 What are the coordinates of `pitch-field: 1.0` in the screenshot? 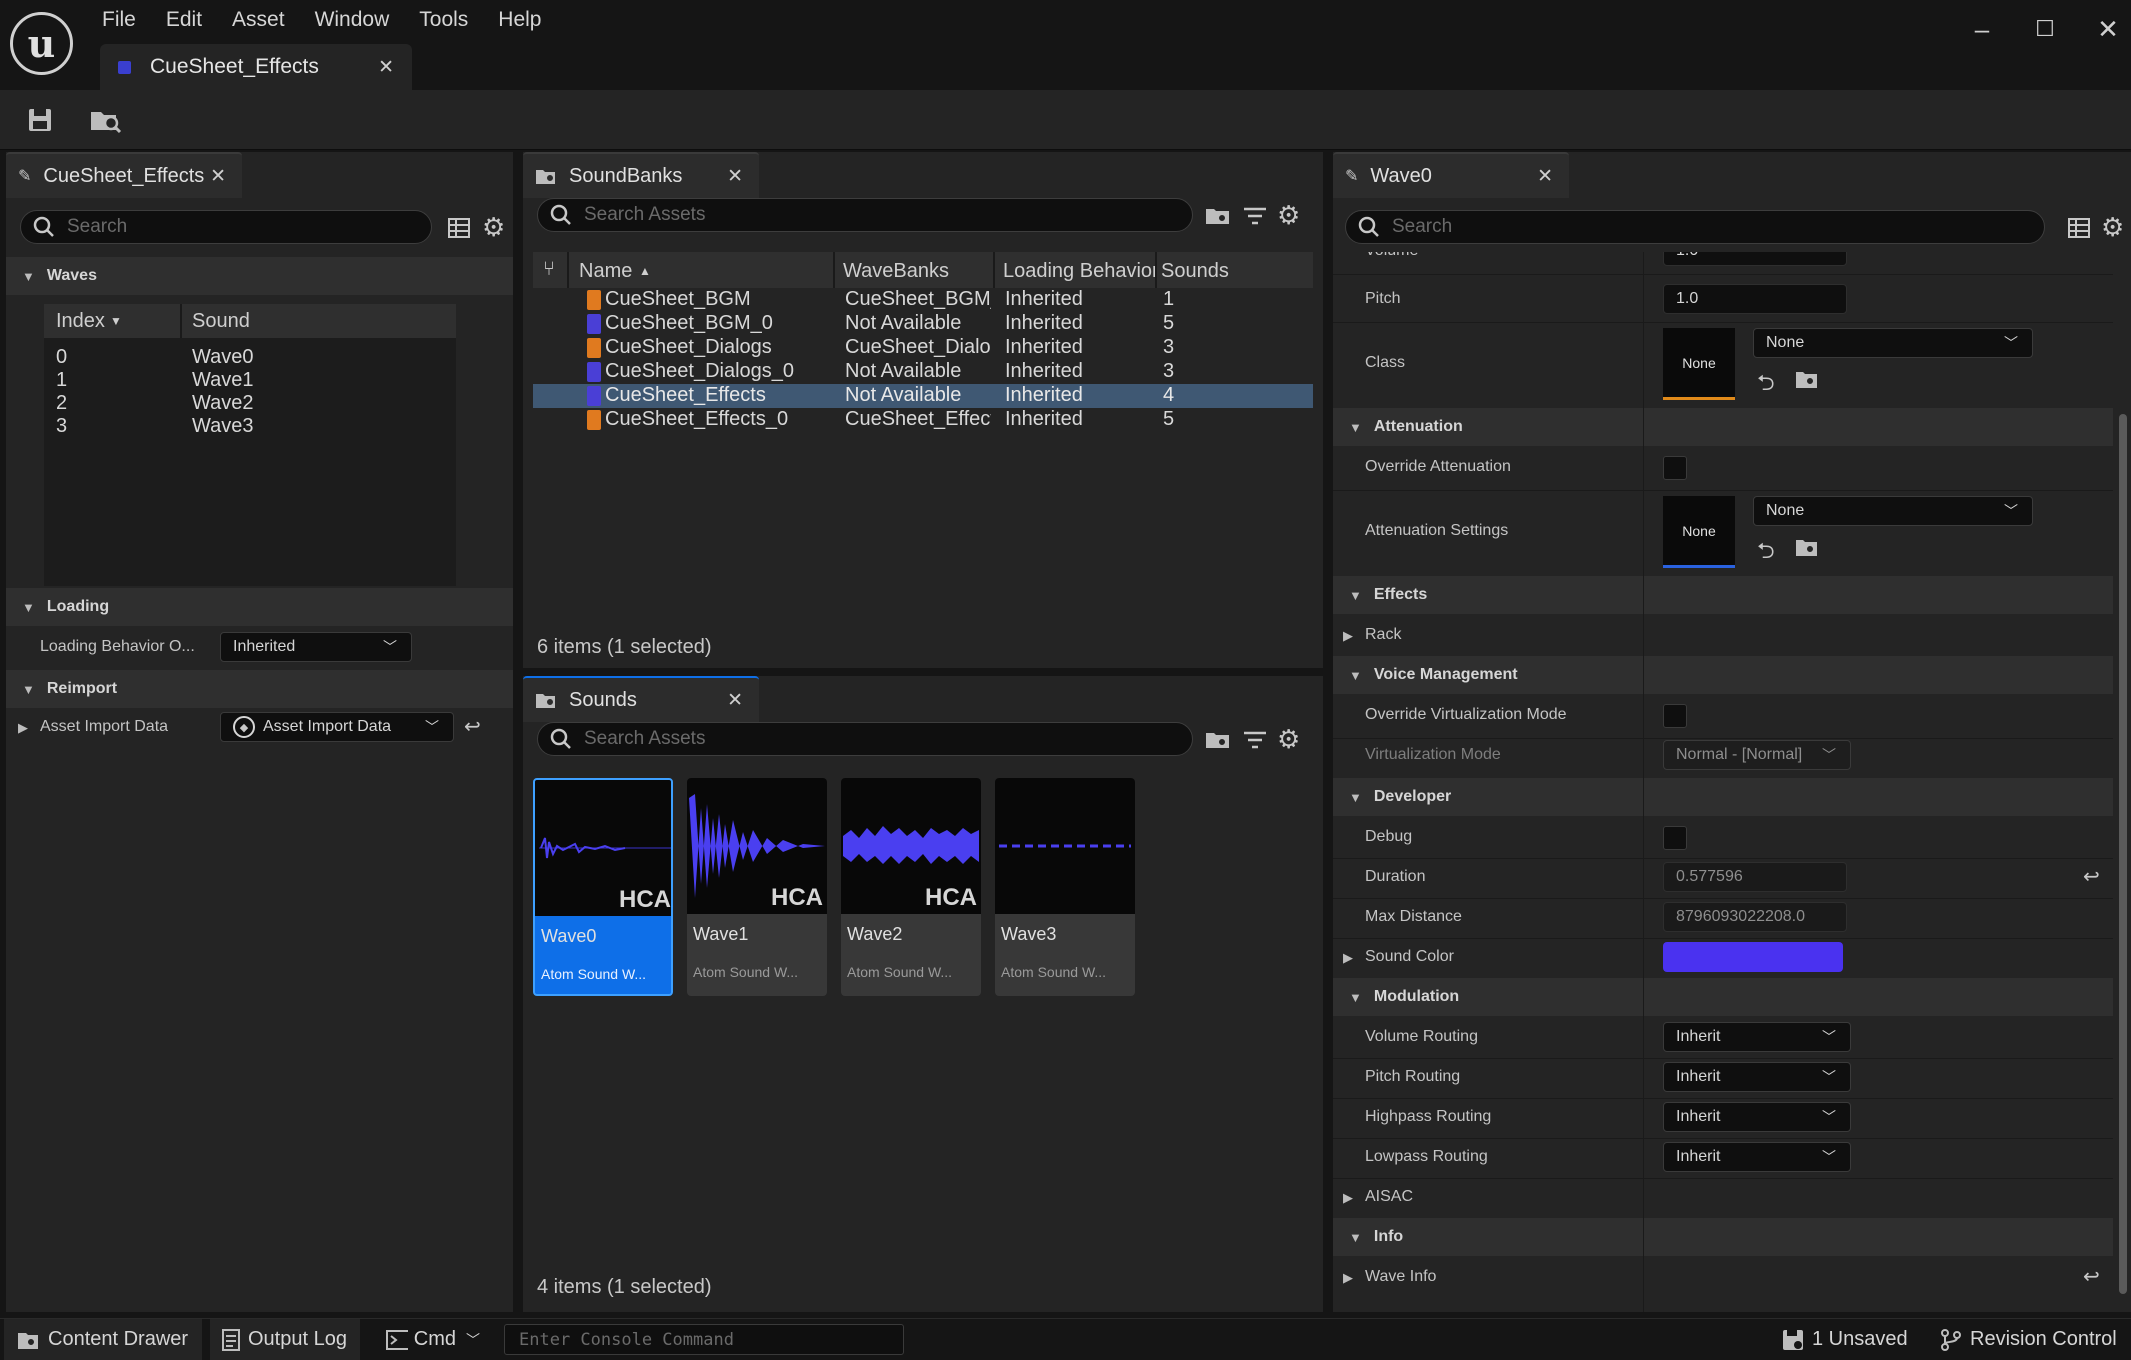 It's located at (1755, 299).